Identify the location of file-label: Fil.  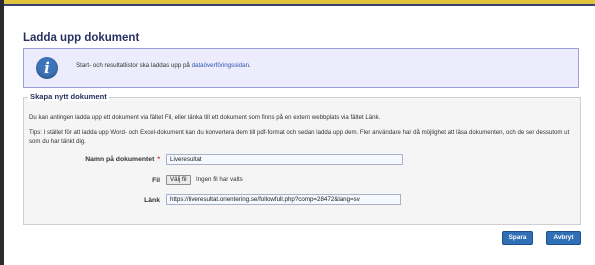
(156, 180).